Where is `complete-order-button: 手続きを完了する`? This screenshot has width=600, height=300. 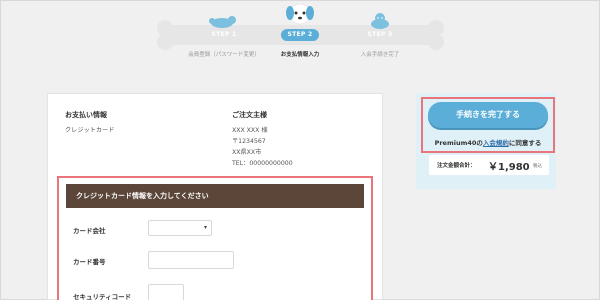 complete-order-button: 手続きを完了する is located at coordinates (488, 115).